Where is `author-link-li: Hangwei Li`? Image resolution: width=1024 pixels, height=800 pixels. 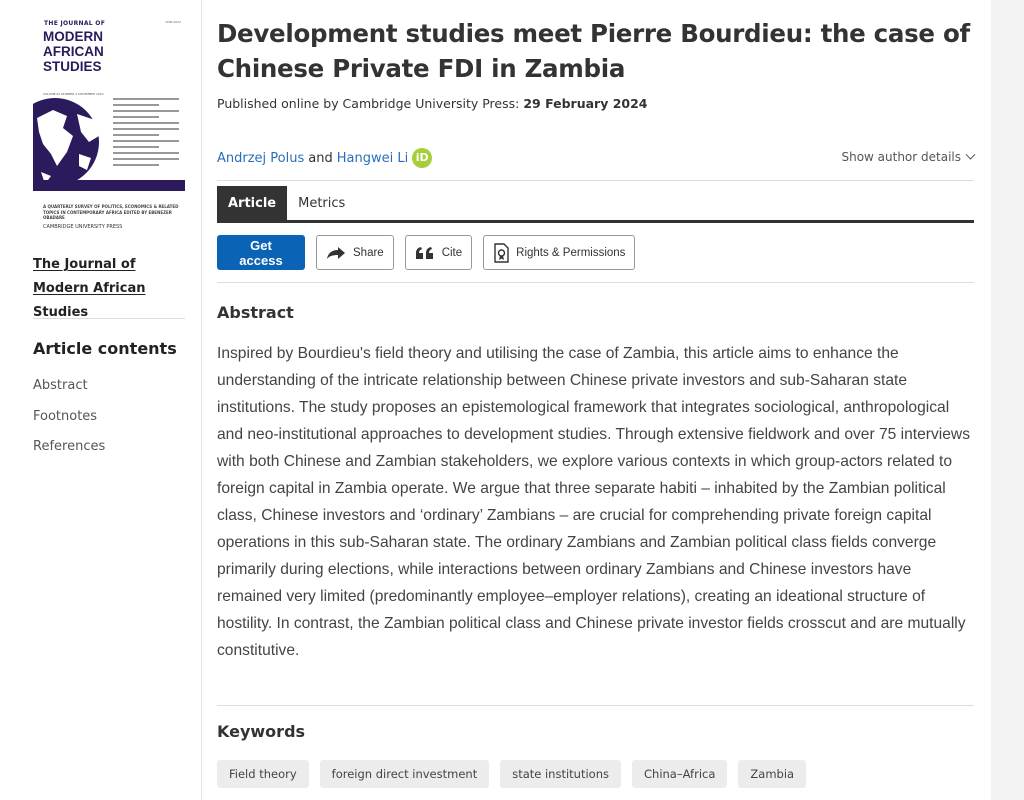 author-link-li: Hangwei Li is located at coordinates (372, 158).